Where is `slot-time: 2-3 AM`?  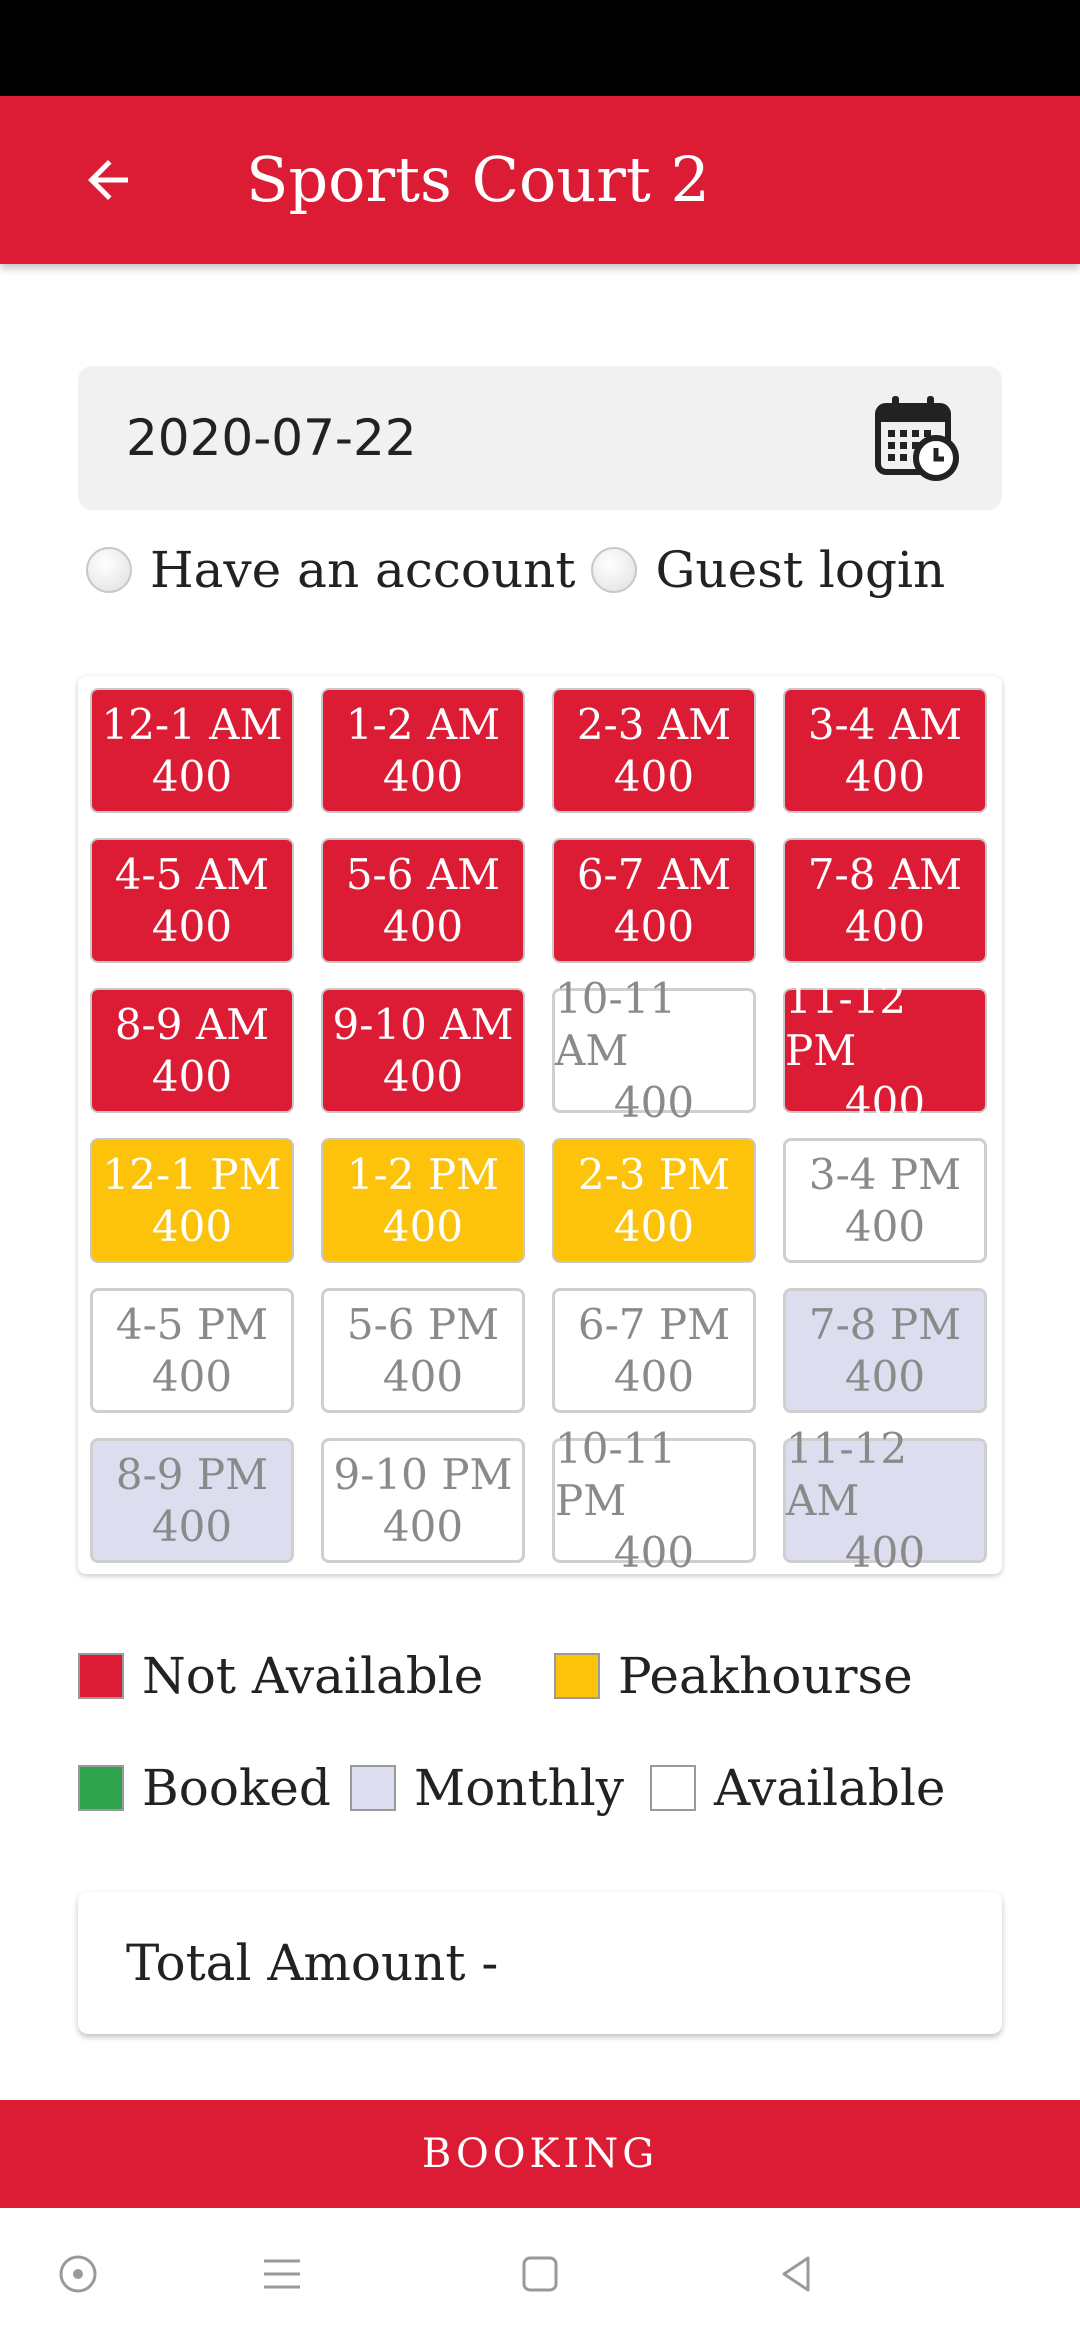 slot-time: 2-3 AM is located at coordinates (654, 724).